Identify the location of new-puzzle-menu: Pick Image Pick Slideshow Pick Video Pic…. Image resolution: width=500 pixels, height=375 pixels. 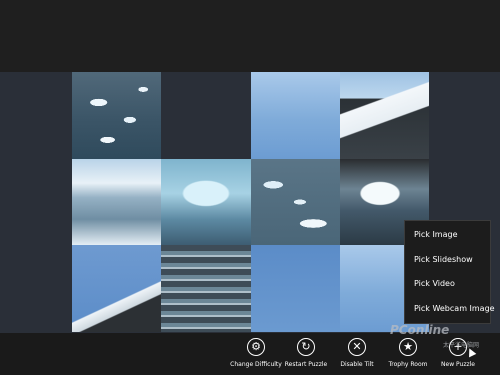
(449, 272).